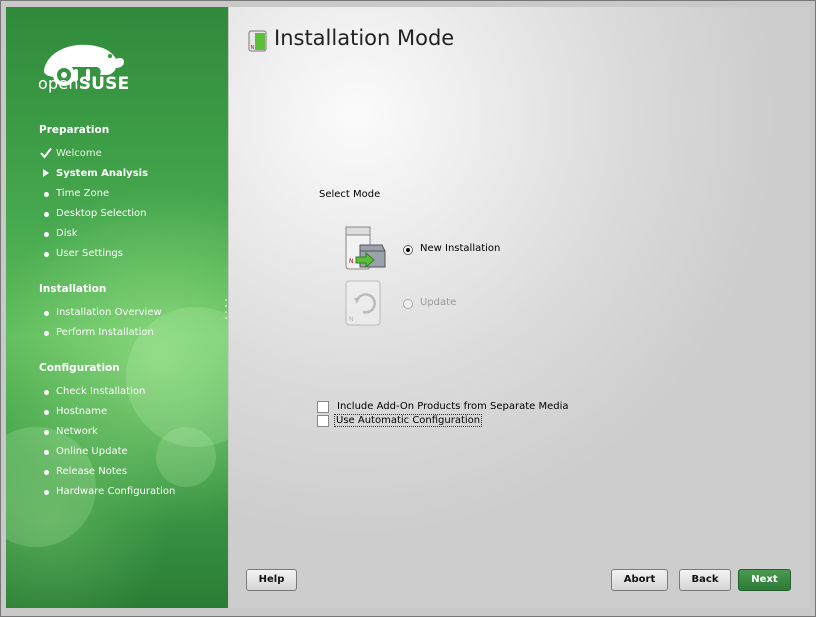  Describe the element at coordinates (84, 84) in the screenshot. I see `opensuse-logo-text: openSUSE` at that location.